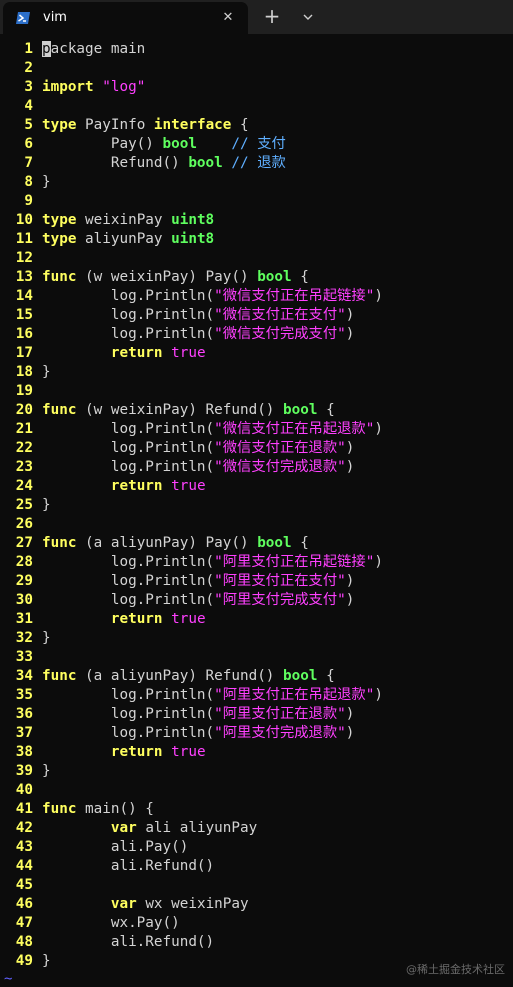 The height and width of the screenshot is (987, 513). What do you see at coordinates (198, 600) in the screenshot?
I see `code-text: log.Println("阿里支付完成支付")` at bounding box center [198, 600].